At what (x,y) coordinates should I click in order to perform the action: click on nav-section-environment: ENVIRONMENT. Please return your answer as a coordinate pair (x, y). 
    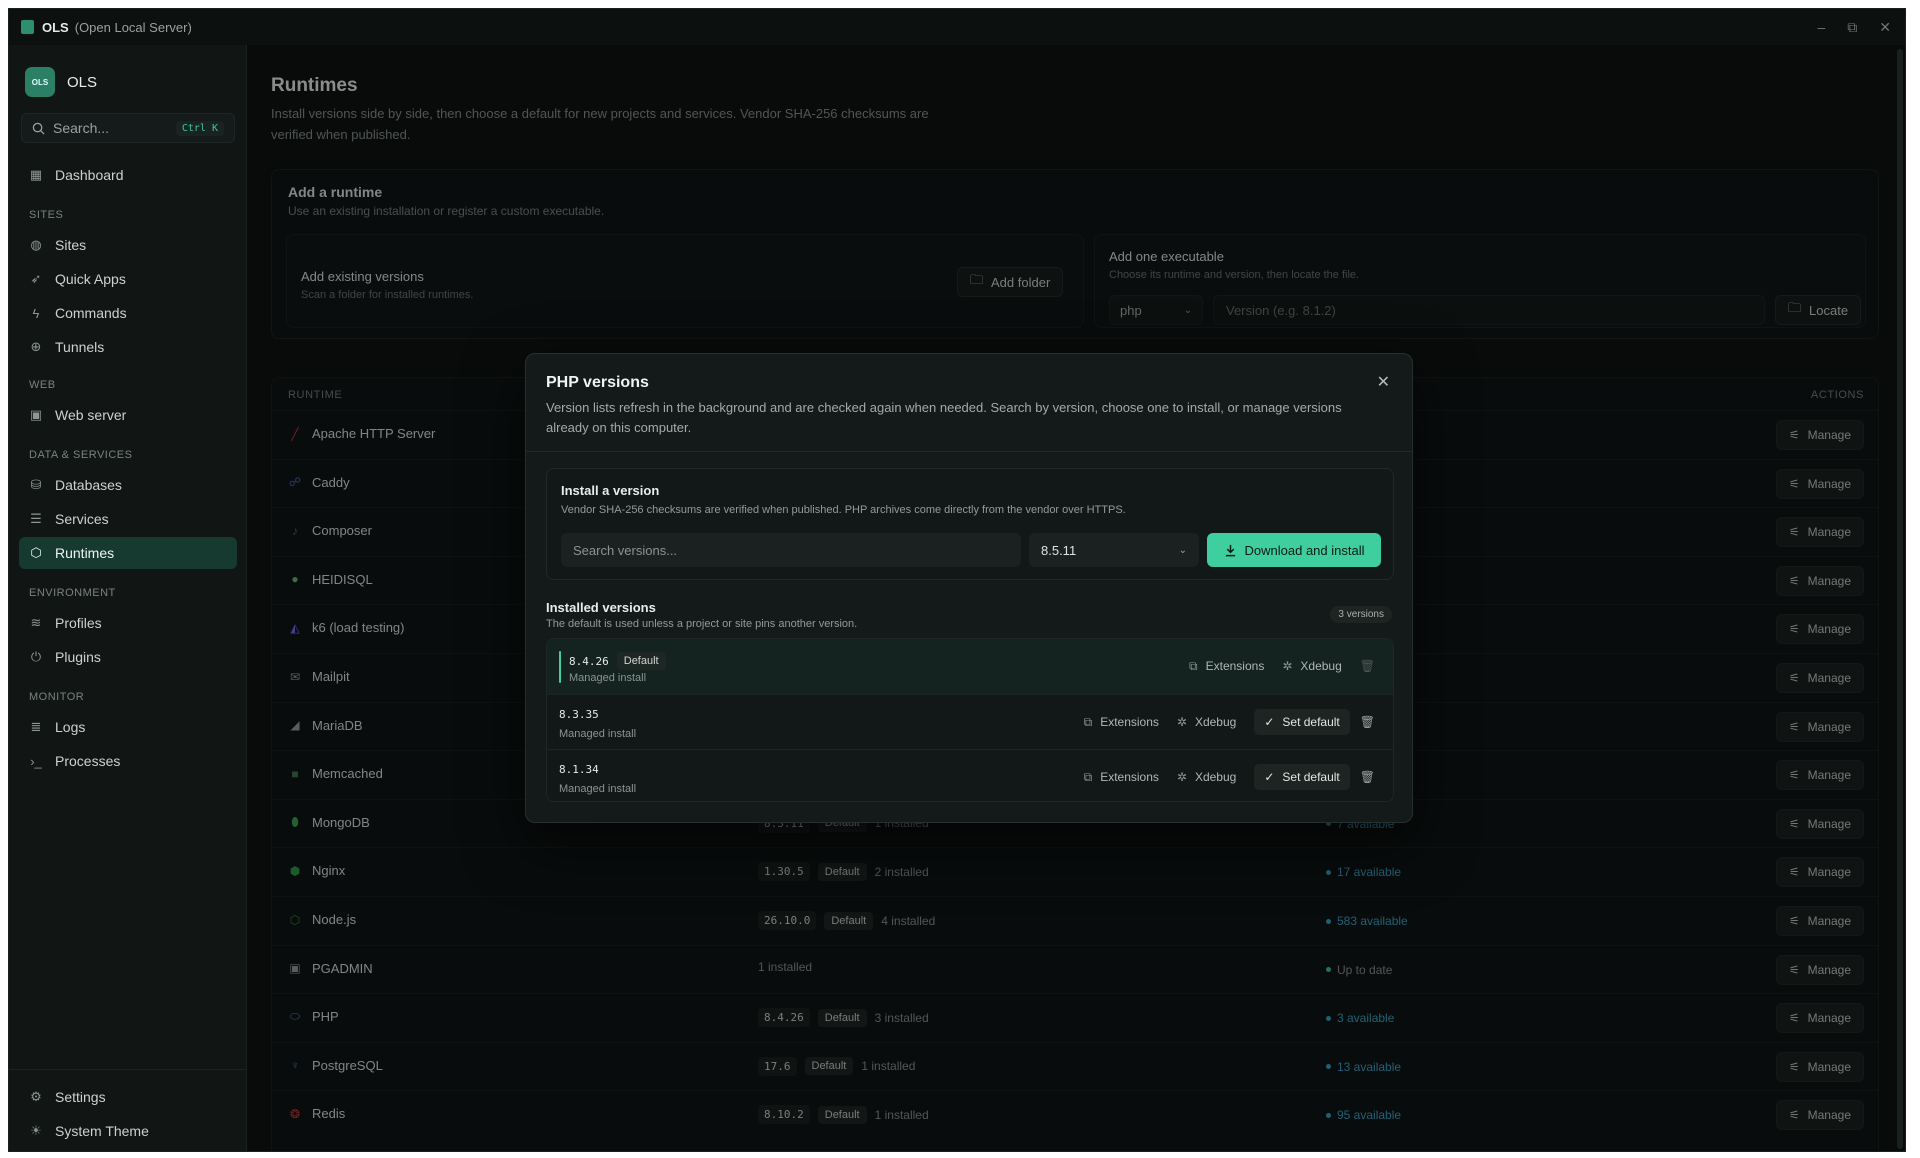
    Looking at the image, I should click on (72, 593).